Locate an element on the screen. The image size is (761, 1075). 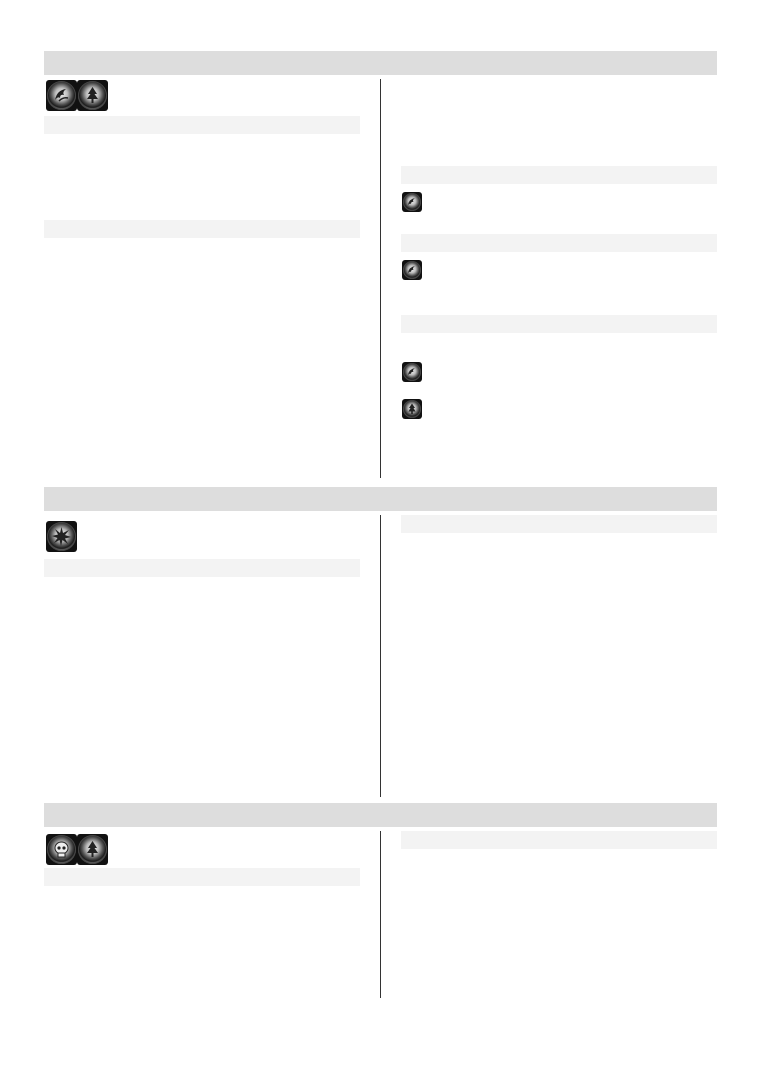
left-subheader-1b is located at coordinates (202, 229).